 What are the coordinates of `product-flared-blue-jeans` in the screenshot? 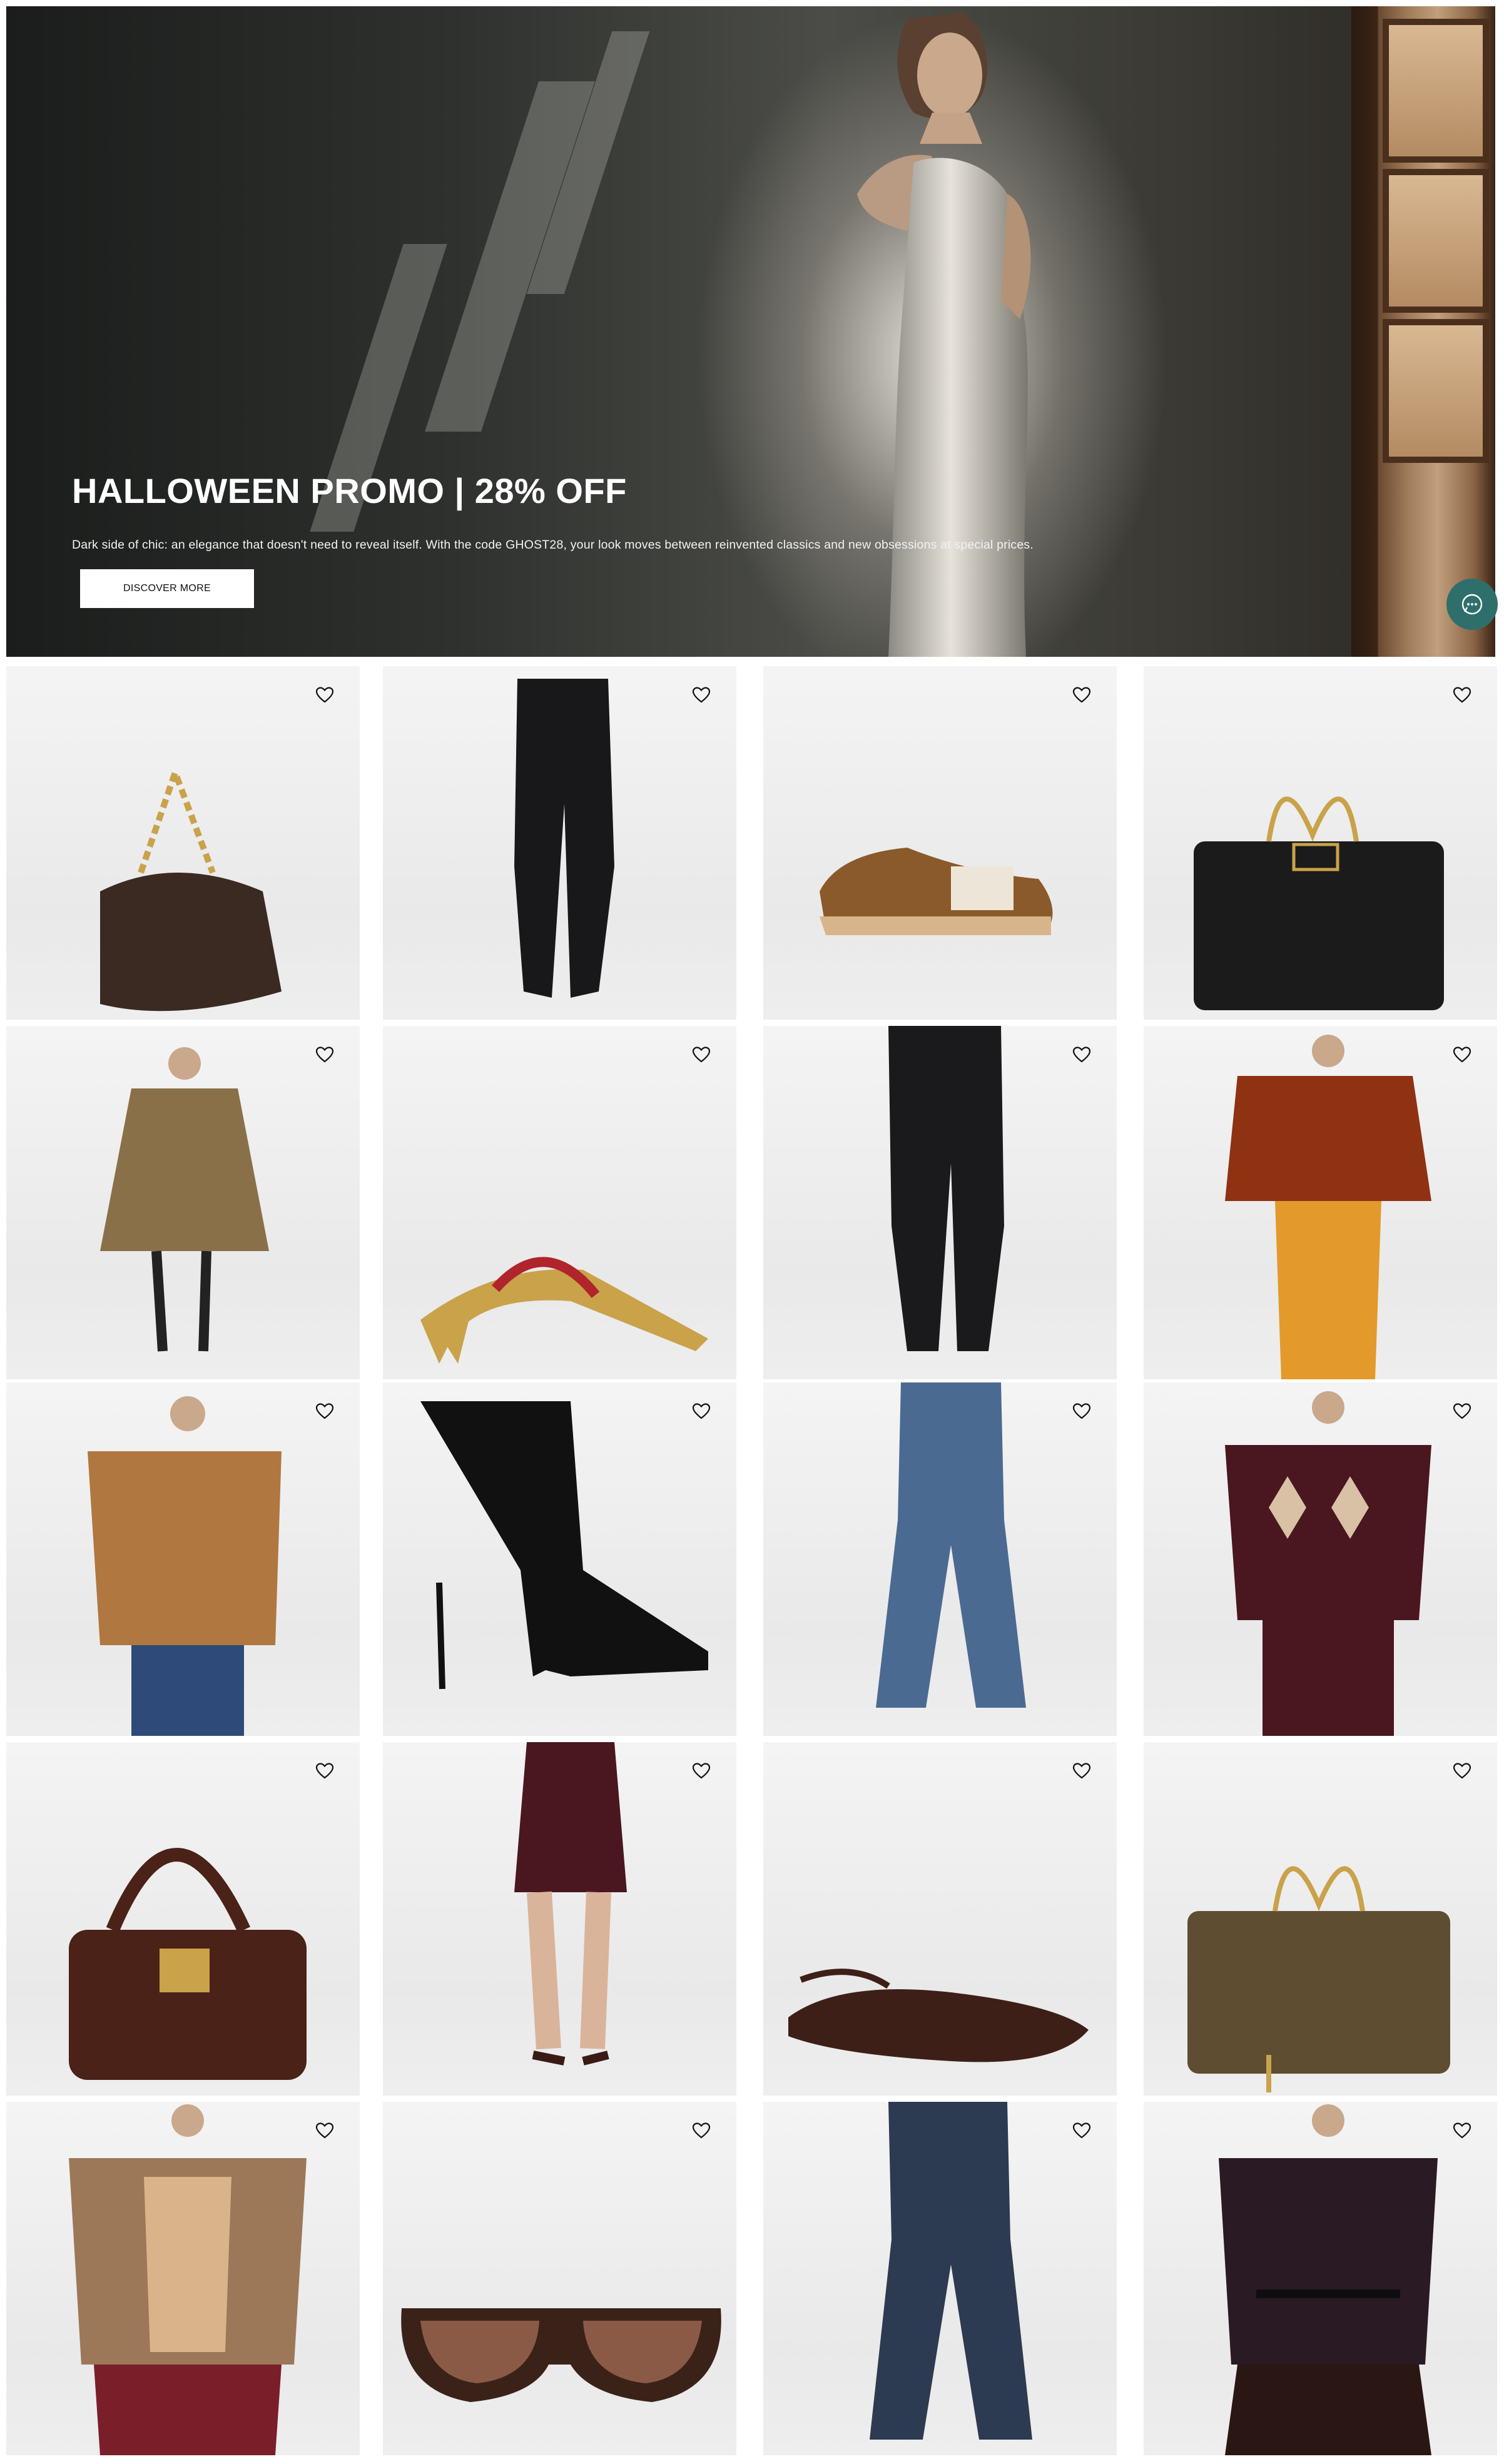 It's located at (940, 1559).